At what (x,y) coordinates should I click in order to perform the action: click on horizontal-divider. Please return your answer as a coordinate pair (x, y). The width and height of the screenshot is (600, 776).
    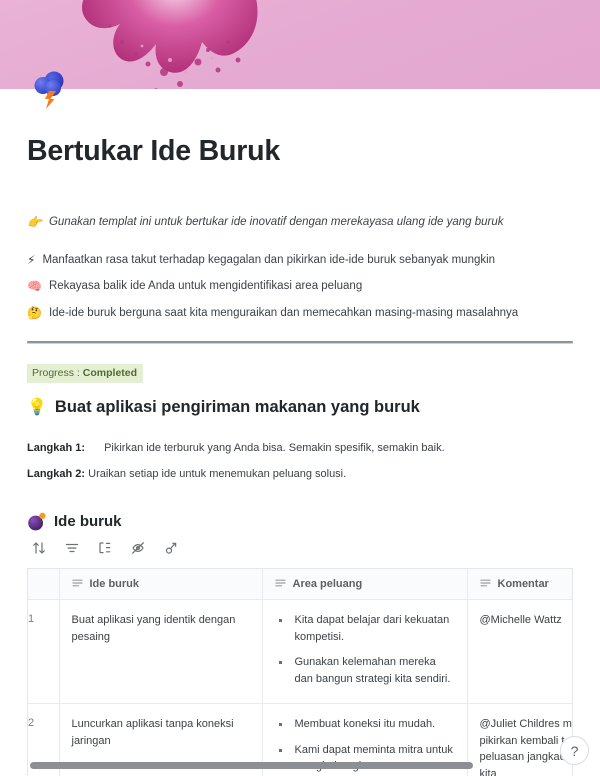
    Looking at the image, I should click on (300, 342).